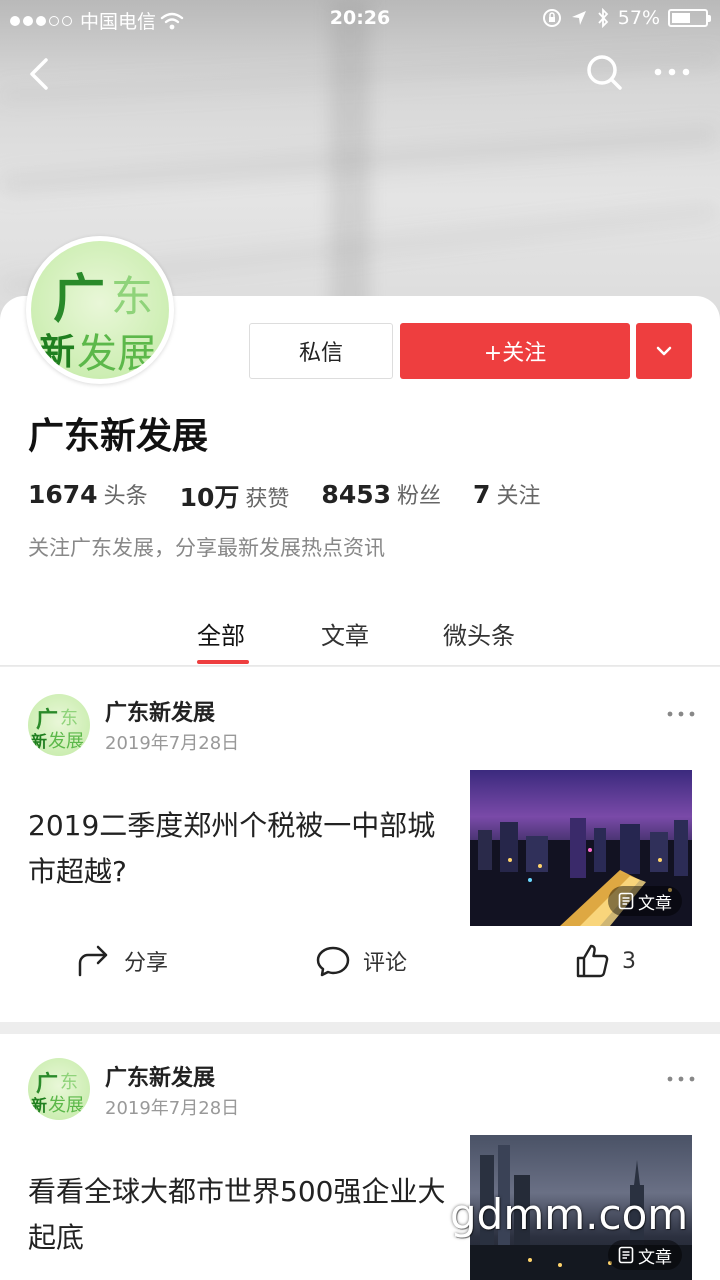 This screenshot has width=720, height=1280. Describe the element at coordinates (360, 19) in the screenshot. I see `status-bar: 中国电信 20:26 57%` at that location.